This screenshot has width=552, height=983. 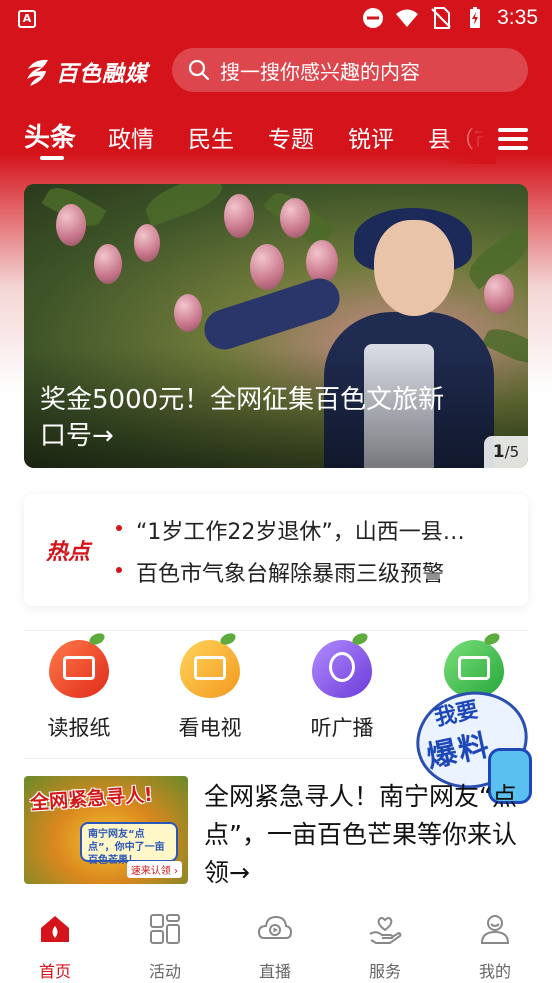 I want to click on quick-entry-label: 听广播, so click(x=342, y=728).